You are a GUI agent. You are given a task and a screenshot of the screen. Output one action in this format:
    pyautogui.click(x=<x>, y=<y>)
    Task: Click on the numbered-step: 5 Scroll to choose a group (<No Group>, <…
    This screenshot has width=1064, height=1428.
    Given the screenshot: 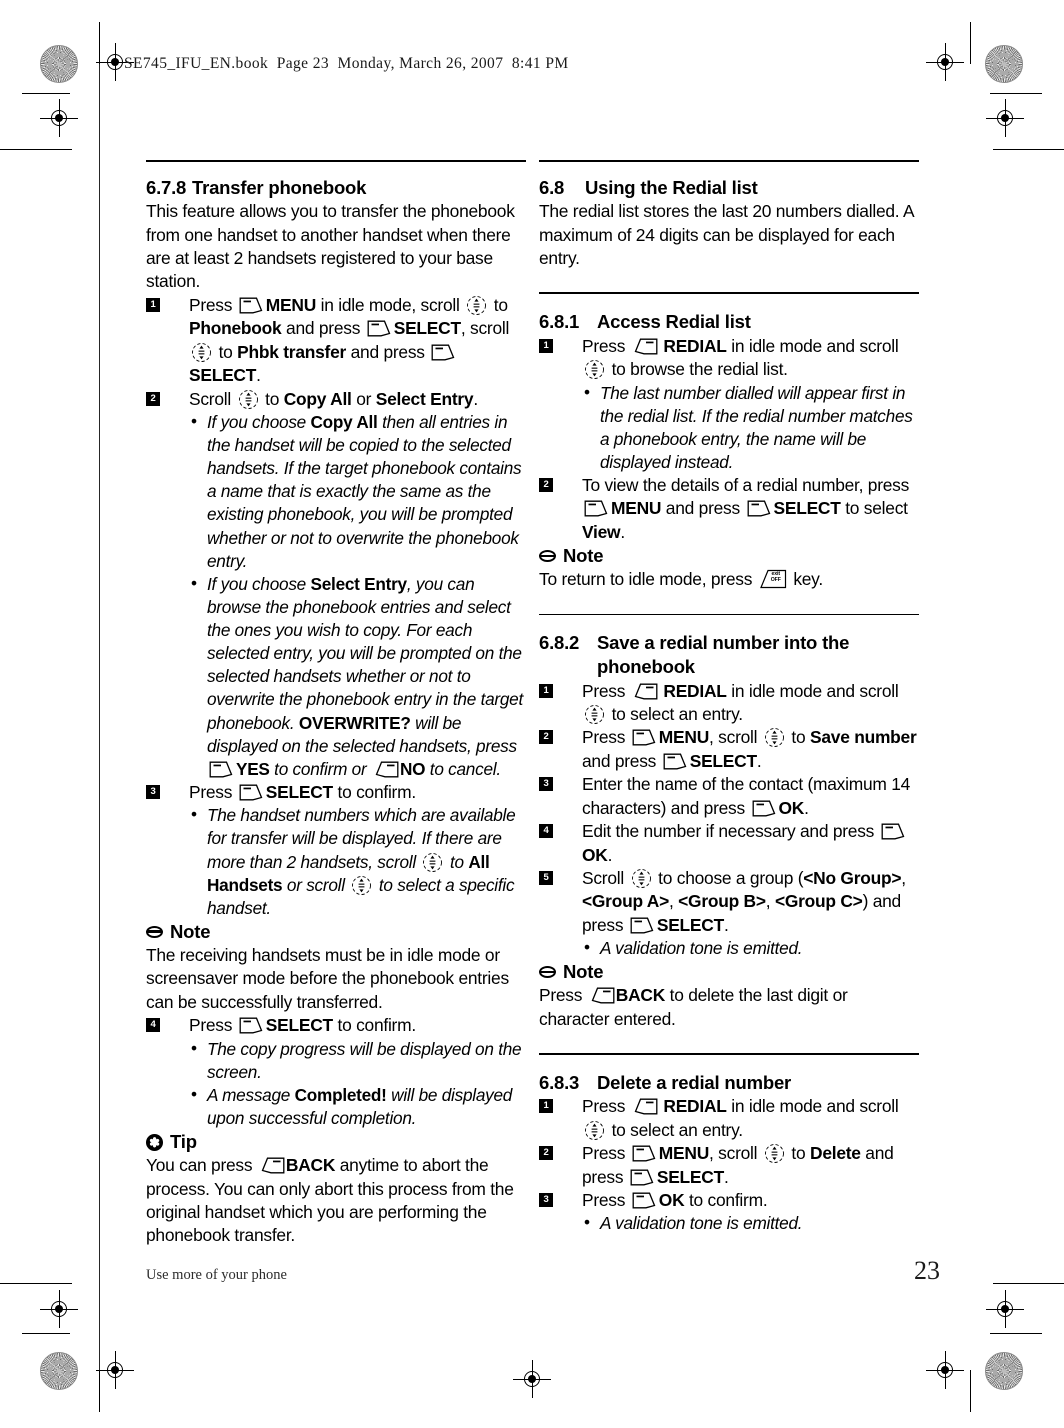 What is the action you would take?
    pyautogui.click(x=729, y=913)
    